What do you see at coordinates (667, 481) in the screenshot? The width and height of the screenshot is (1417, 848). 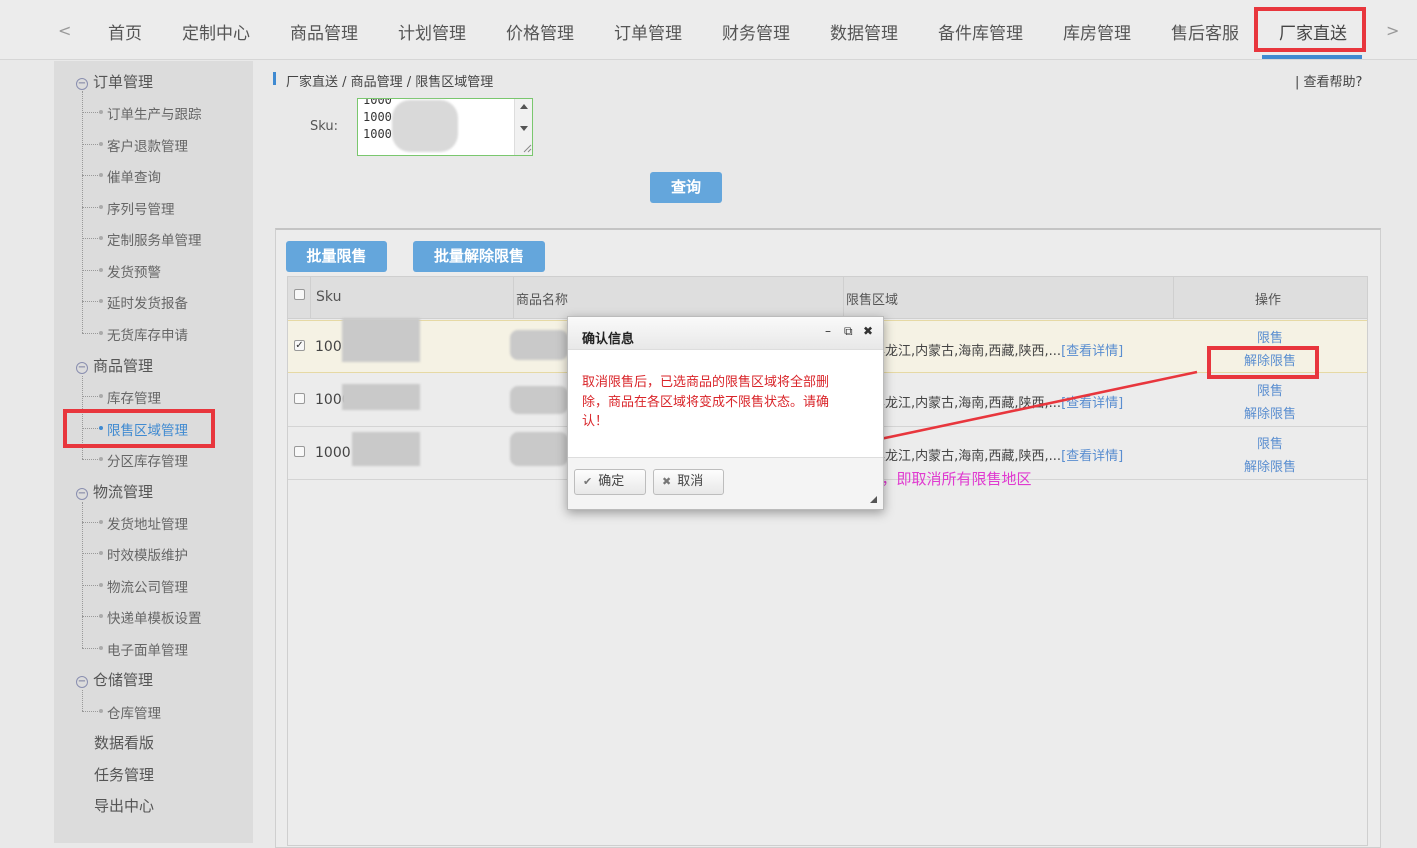 I see `x-icon: ✖` at bounding box center [667, 481].